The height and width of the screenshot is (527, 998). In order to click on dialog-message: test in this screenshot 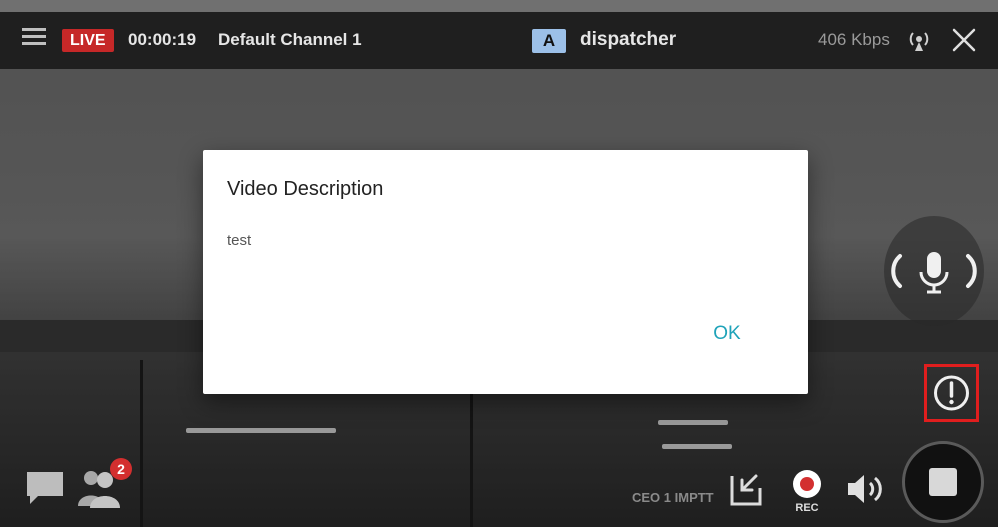, I will do `click(239, 240)`.